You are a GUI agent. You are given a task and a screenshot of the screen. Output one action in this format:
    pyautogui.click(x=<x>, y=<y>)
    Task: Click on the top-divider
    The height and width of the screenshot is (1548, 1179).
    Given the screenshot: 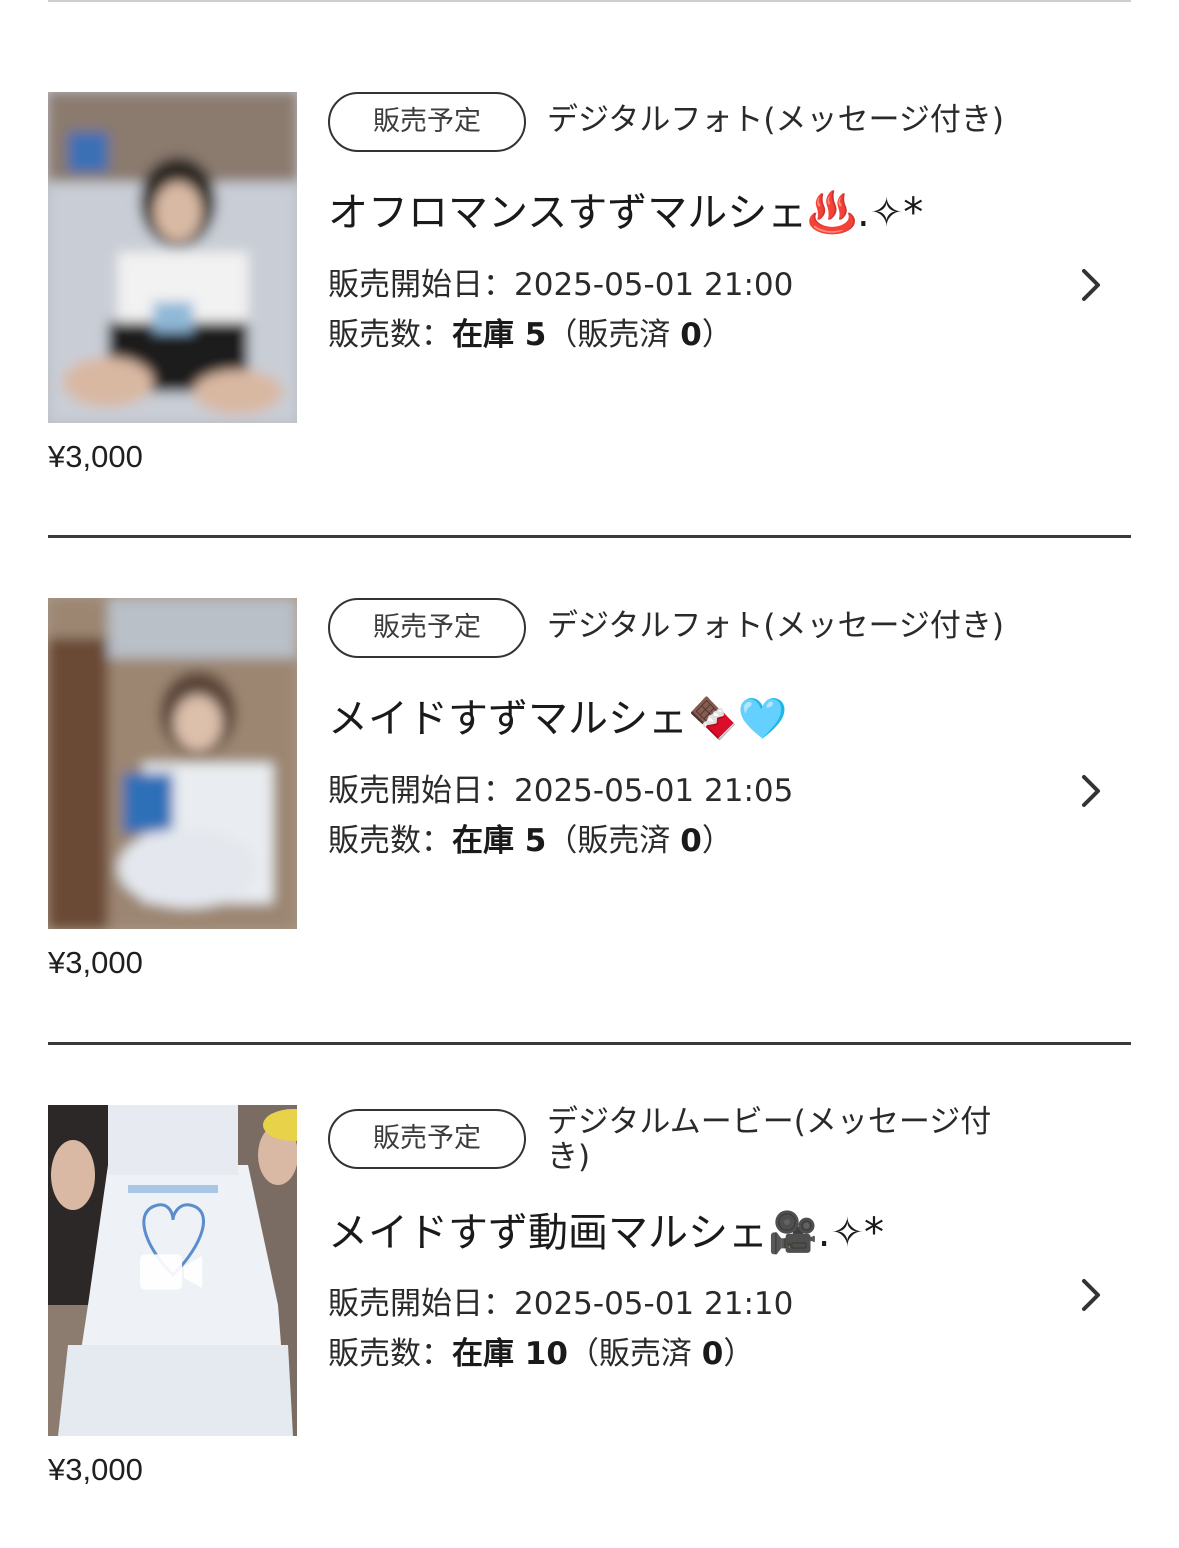 What is the action you would take?
    pyautogui.click(x=589, y=1)
    